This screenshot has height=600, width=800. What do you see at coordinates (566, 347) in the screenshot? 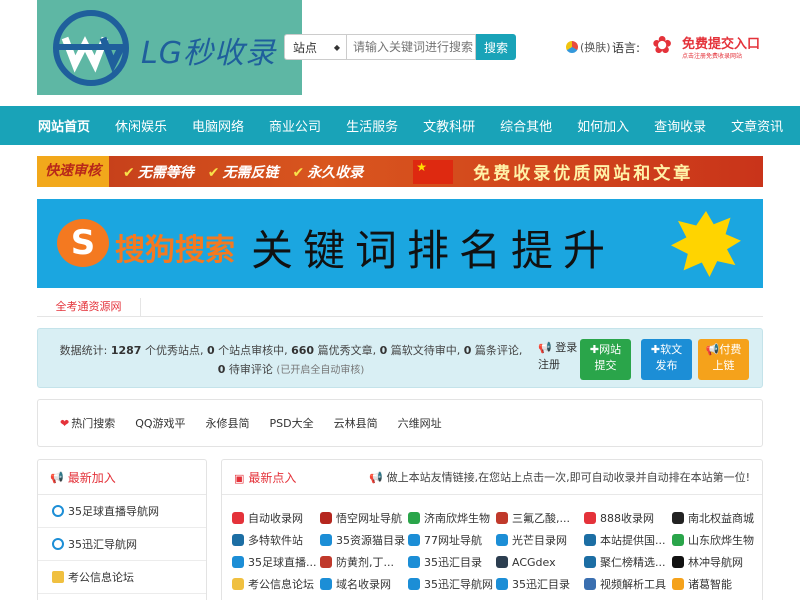
I see `login-link: 登录` at bounding box center [566, 347].